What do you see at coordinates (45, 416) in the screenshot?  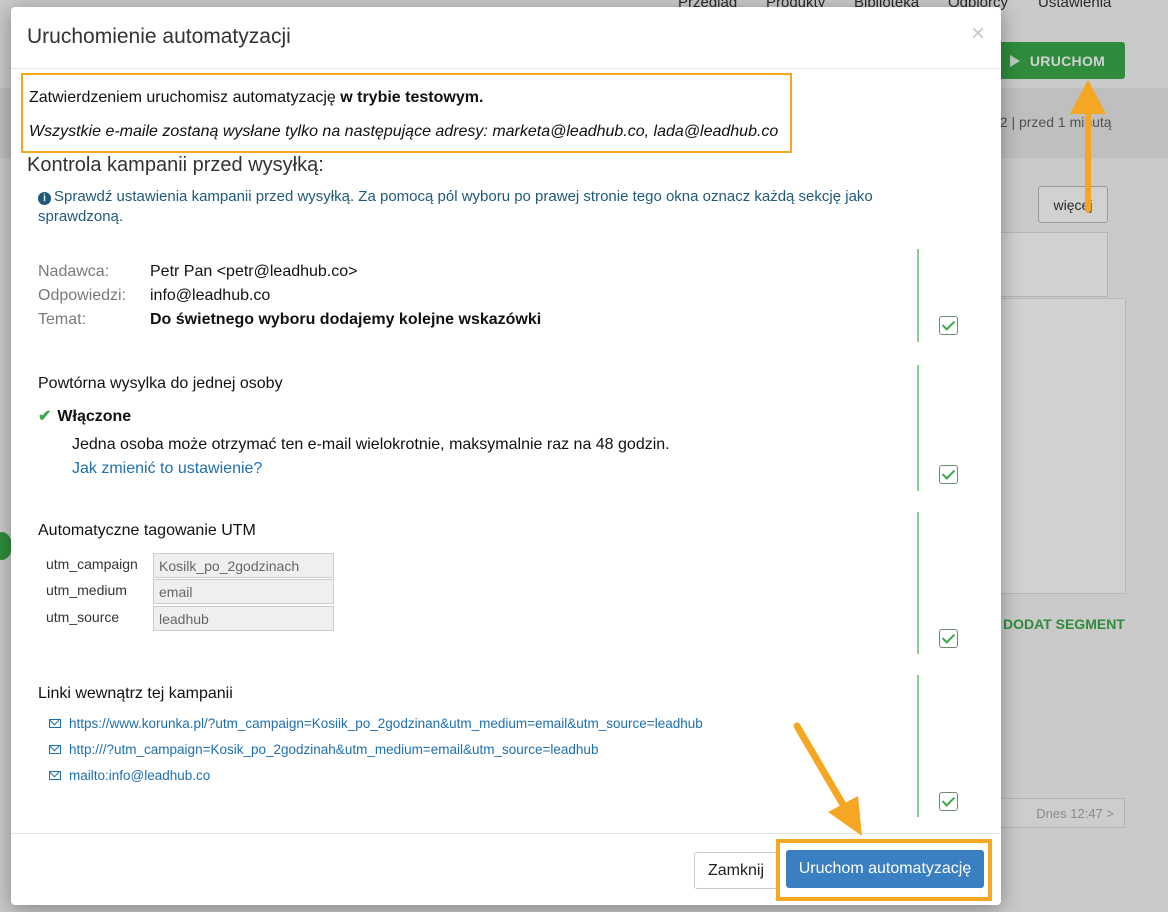 I see `checkmark-icon: ✔` at bounding box center [45, 416].